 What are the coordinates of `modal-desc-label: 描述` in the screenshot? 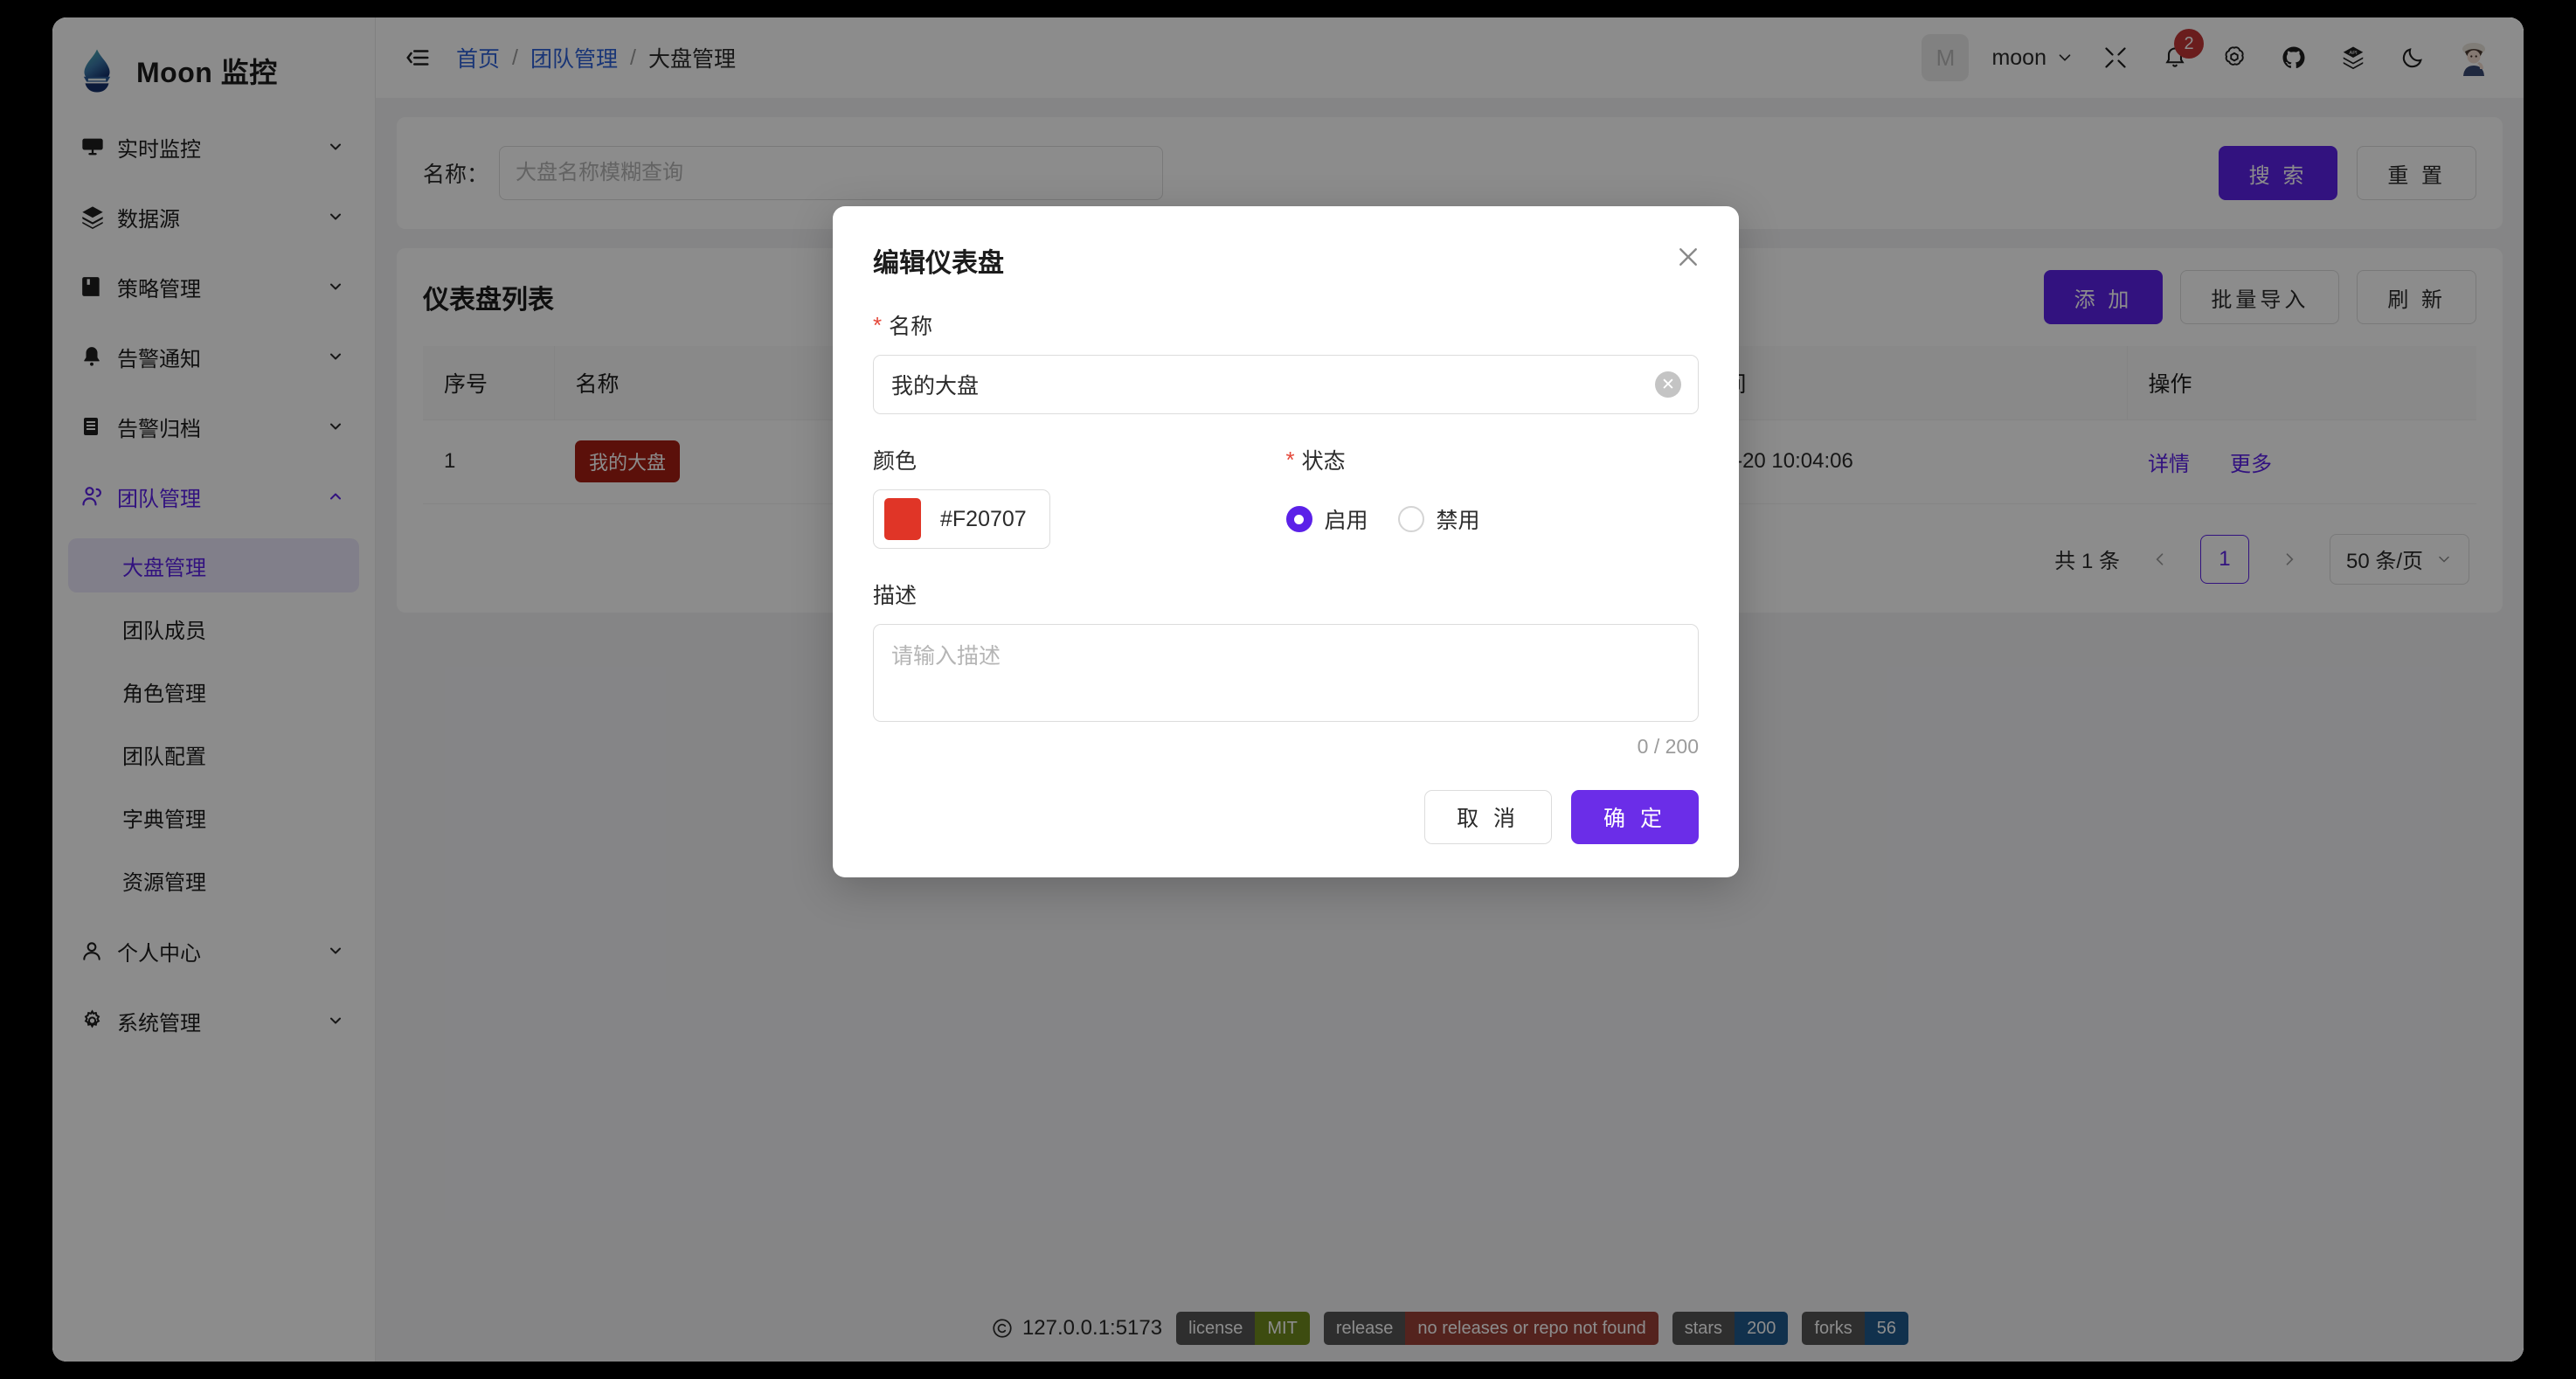 It's located at (1286, 595).